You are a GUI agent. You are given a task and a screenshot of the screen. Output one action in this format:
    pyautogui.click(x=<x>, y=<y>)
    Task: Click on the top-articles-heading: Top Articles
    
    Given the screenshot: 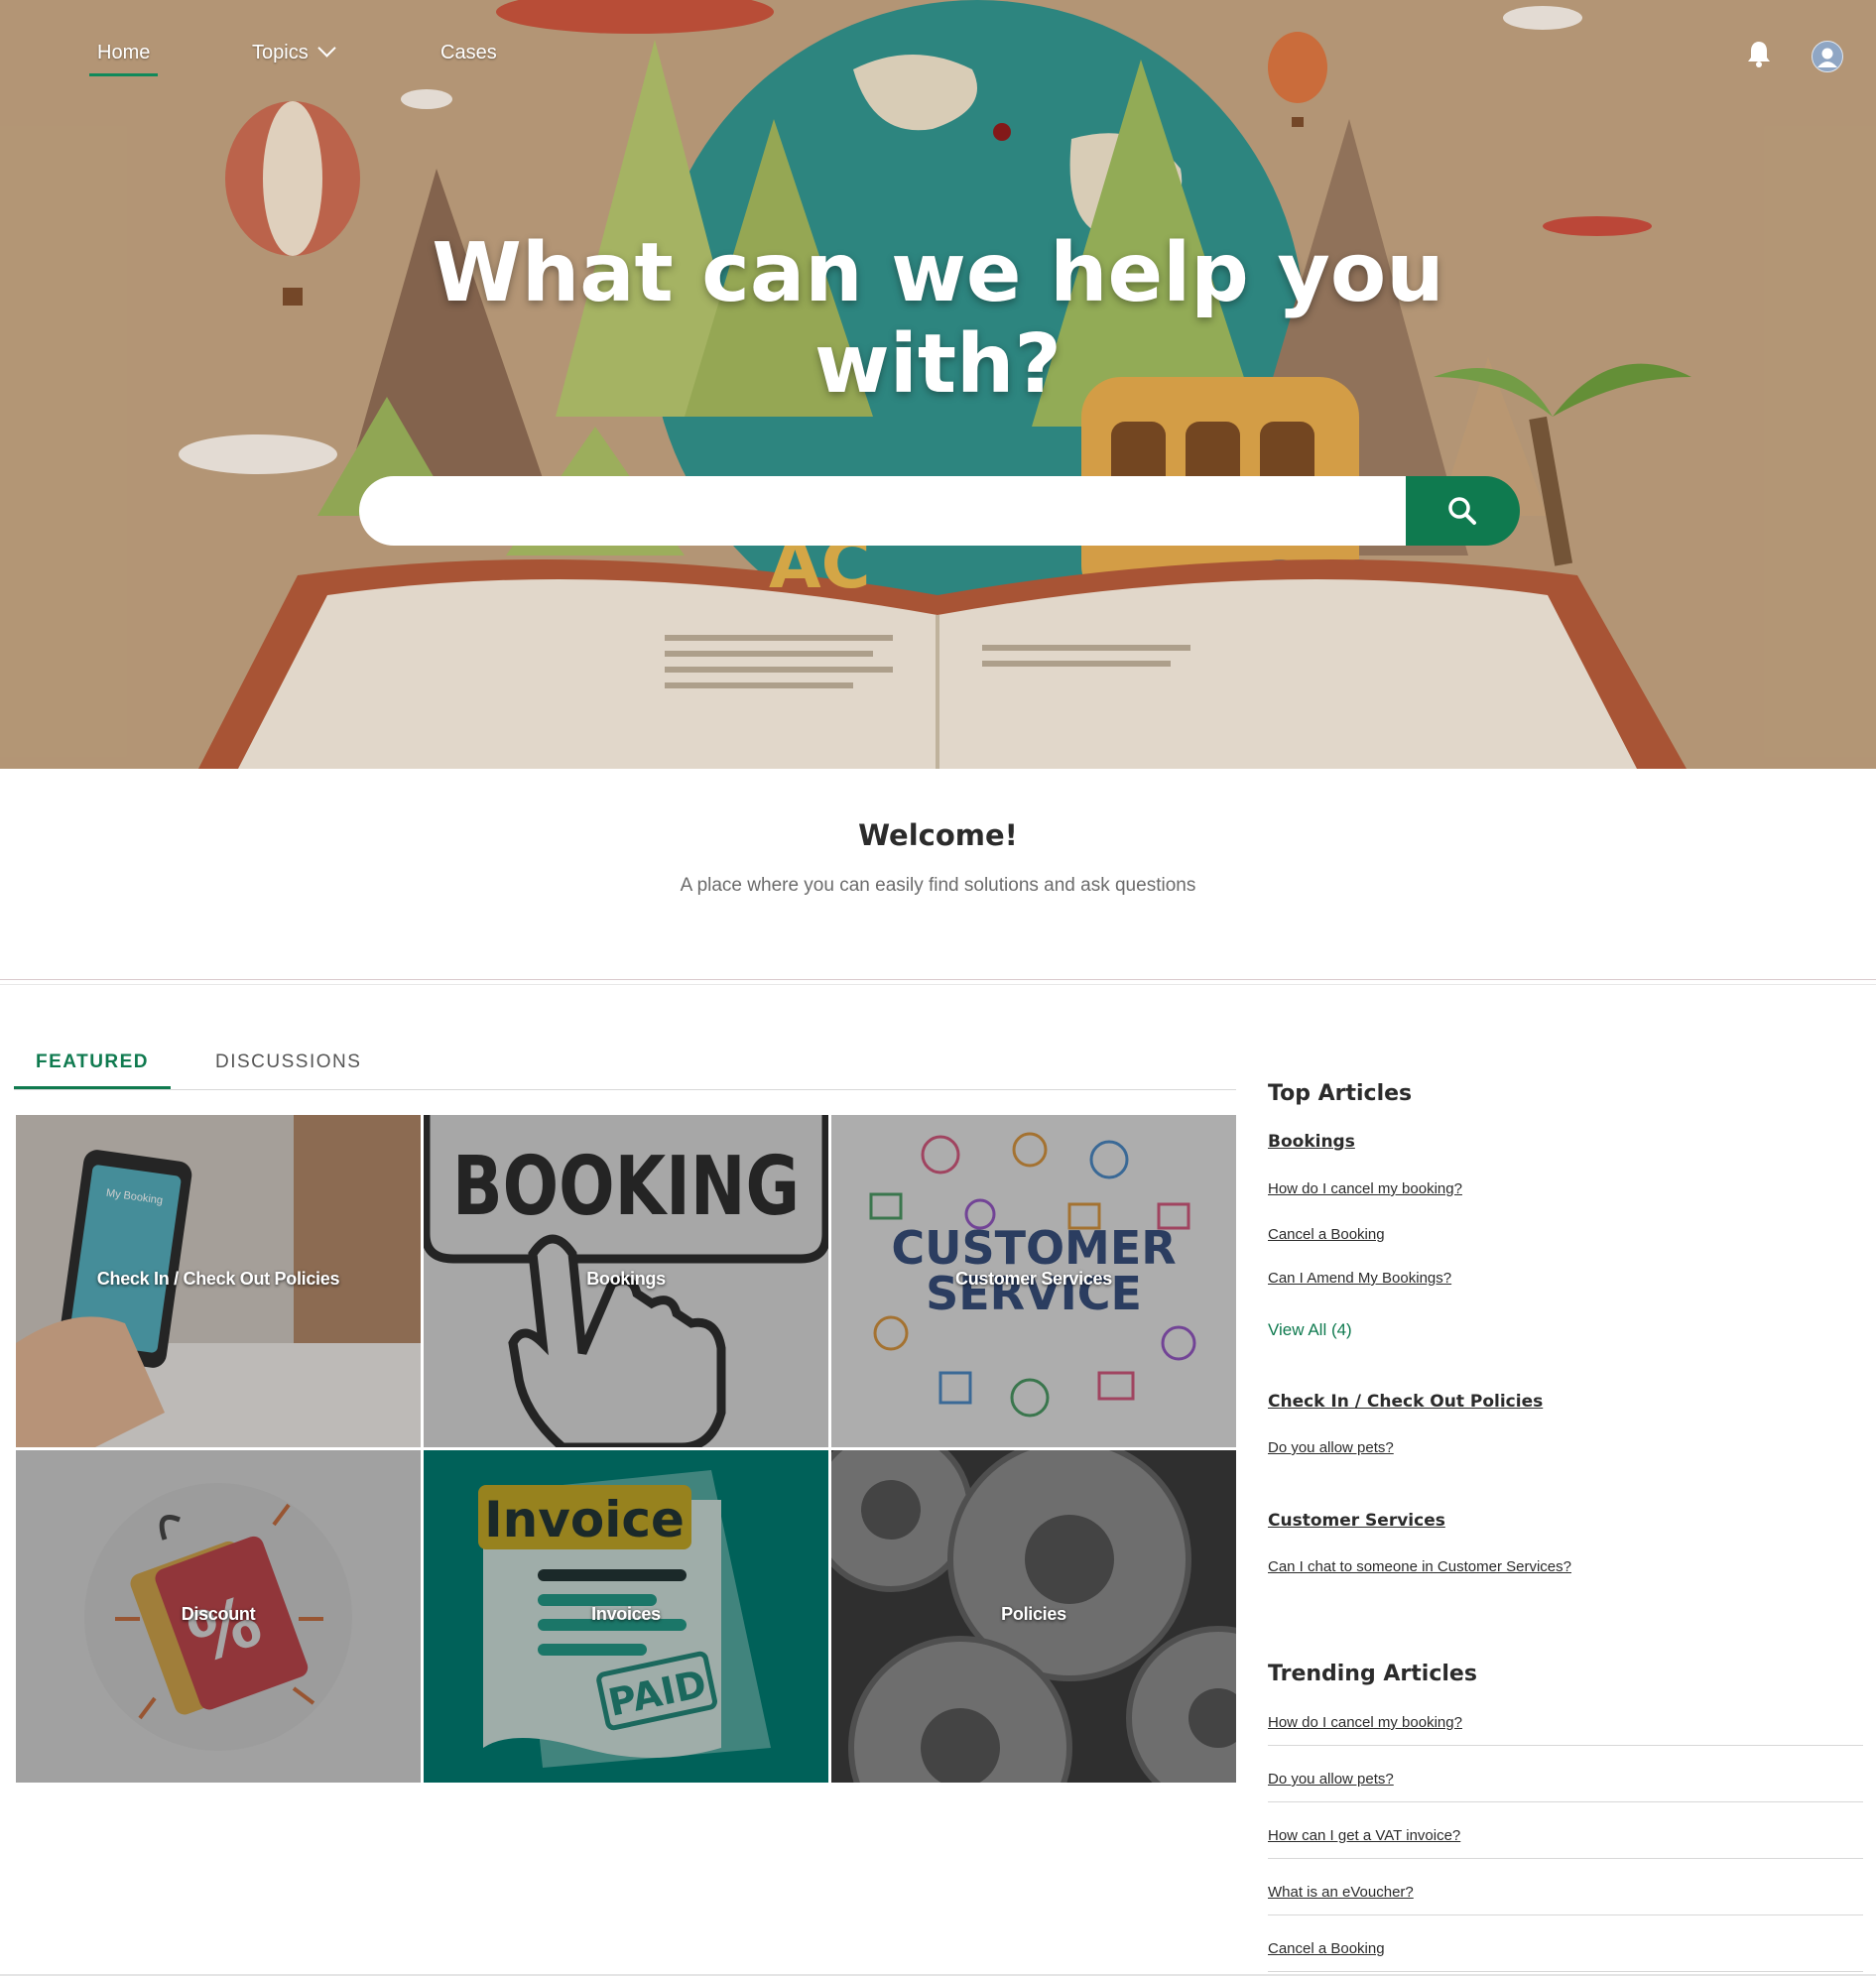 What is the action you would take?
    pyautogui.click(x=1340, y=1093)
    